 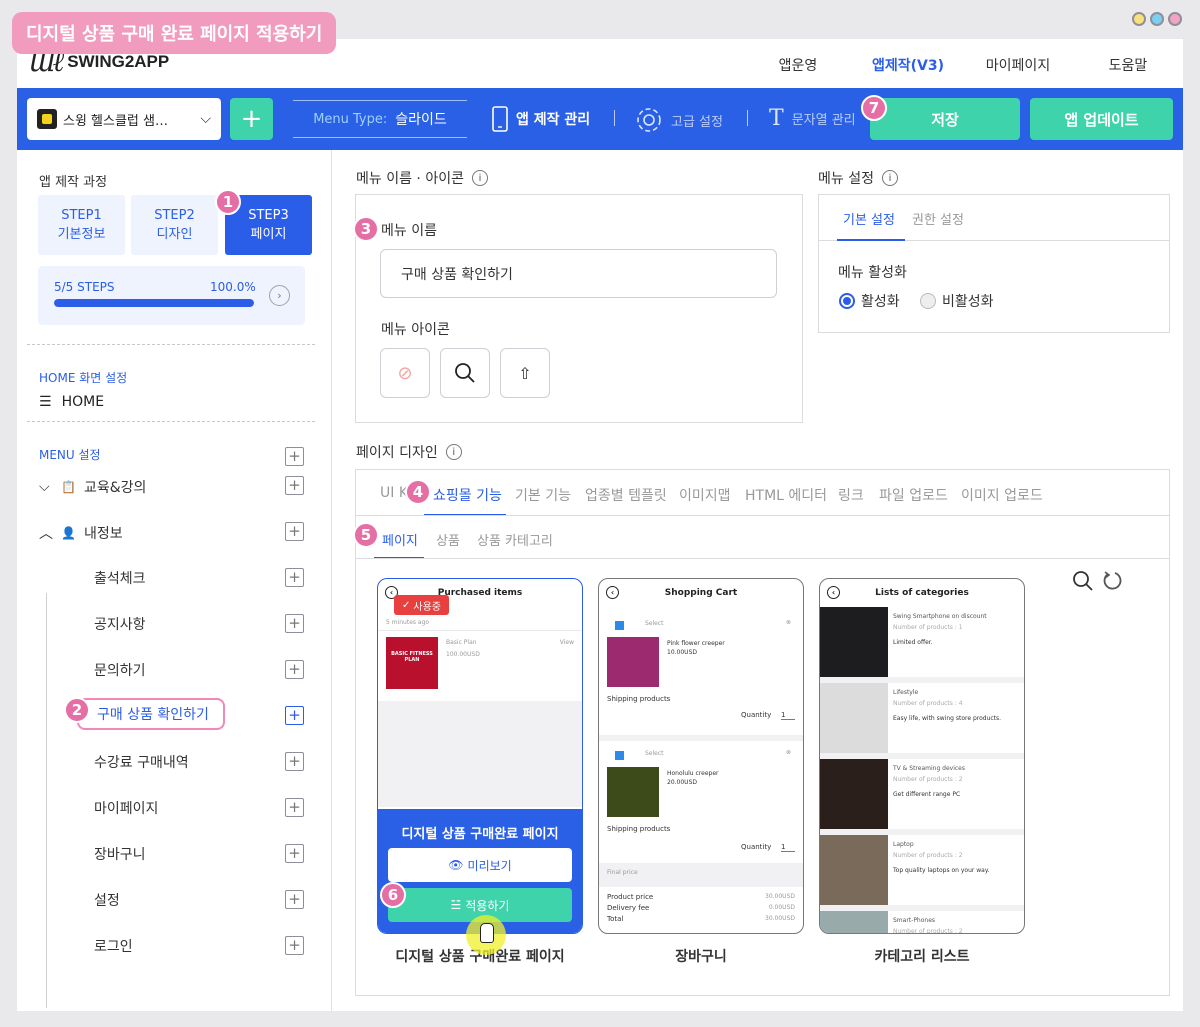 What do you see at coordinates (68, 487) in the screenshot?
I see `clipboard-icon: 📋` at bounding box center [68, 487].